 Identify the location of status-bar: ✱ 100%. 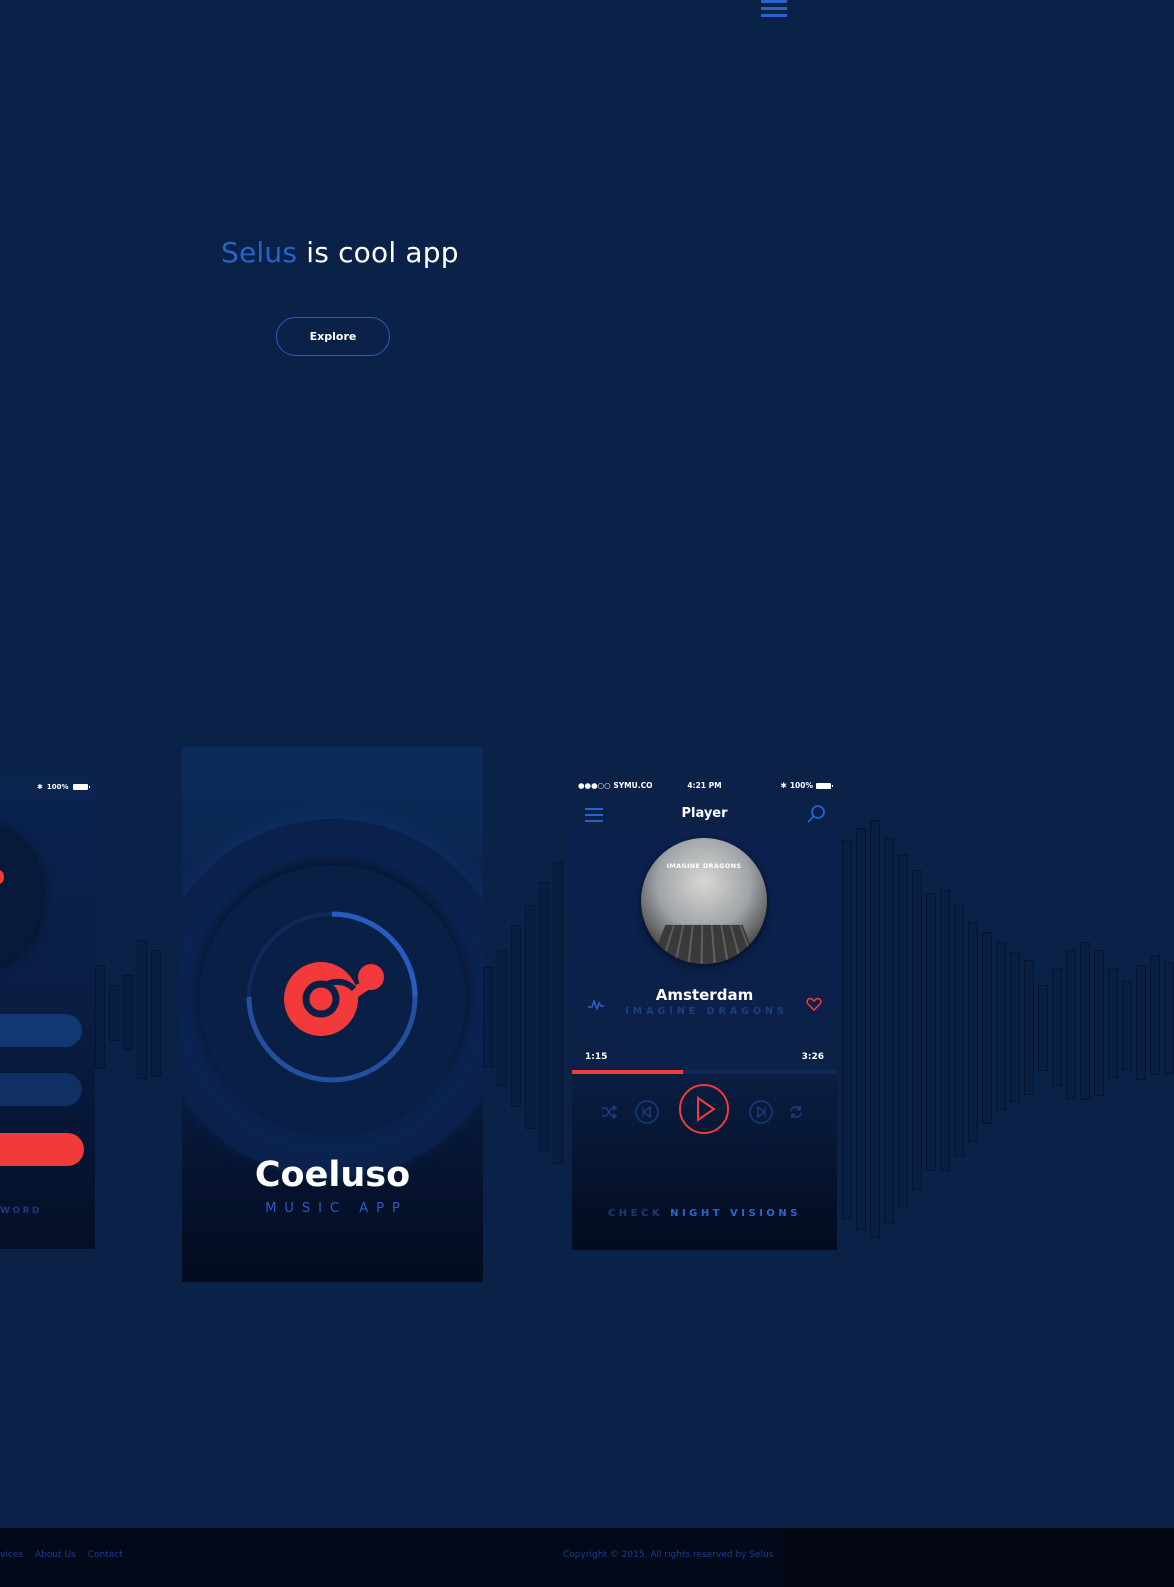
(63, 787).